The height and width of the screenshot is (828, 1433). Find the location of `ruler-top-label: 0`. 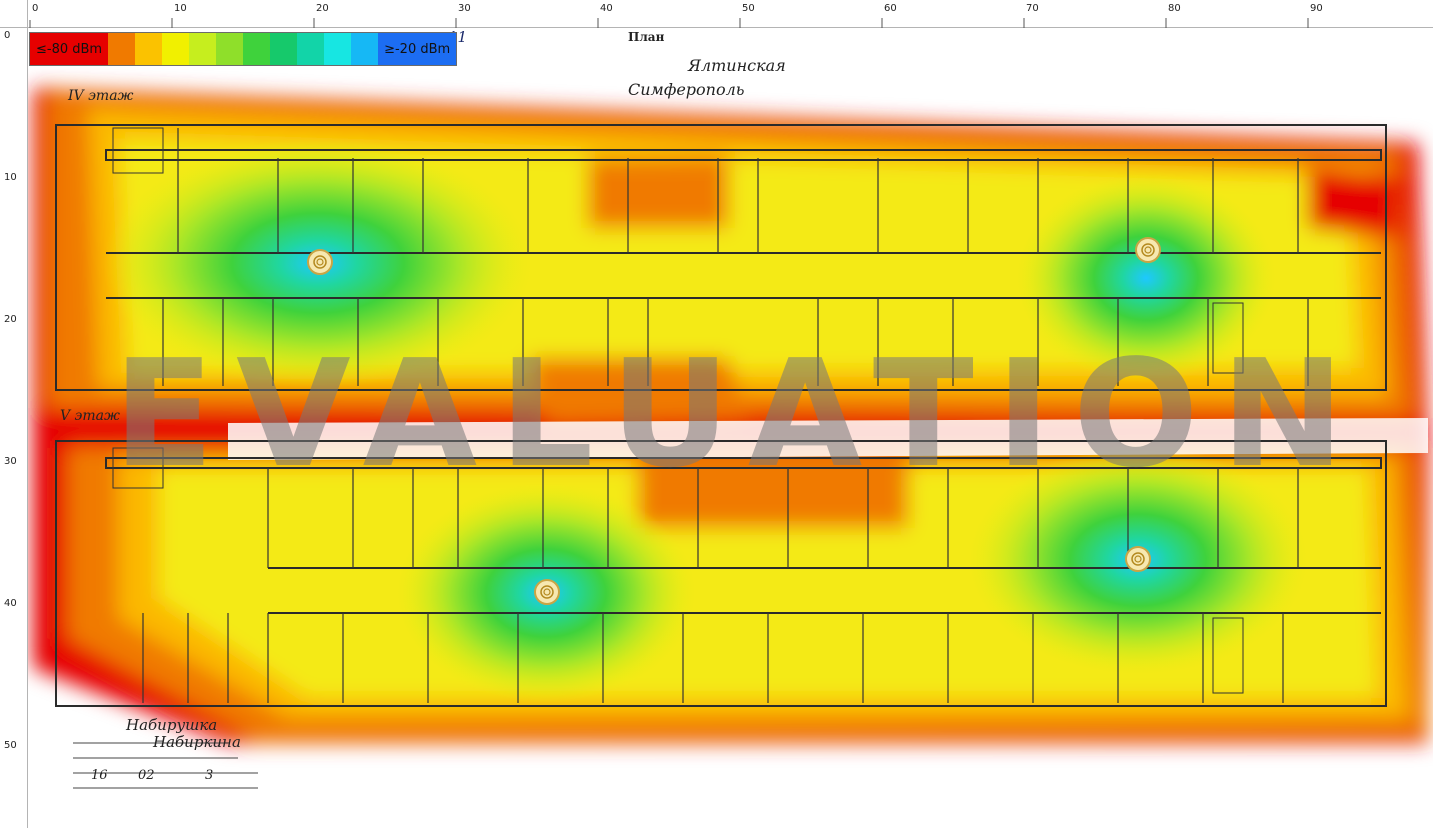

ruler-top-label: 0 is located at coordinates (35, 8).